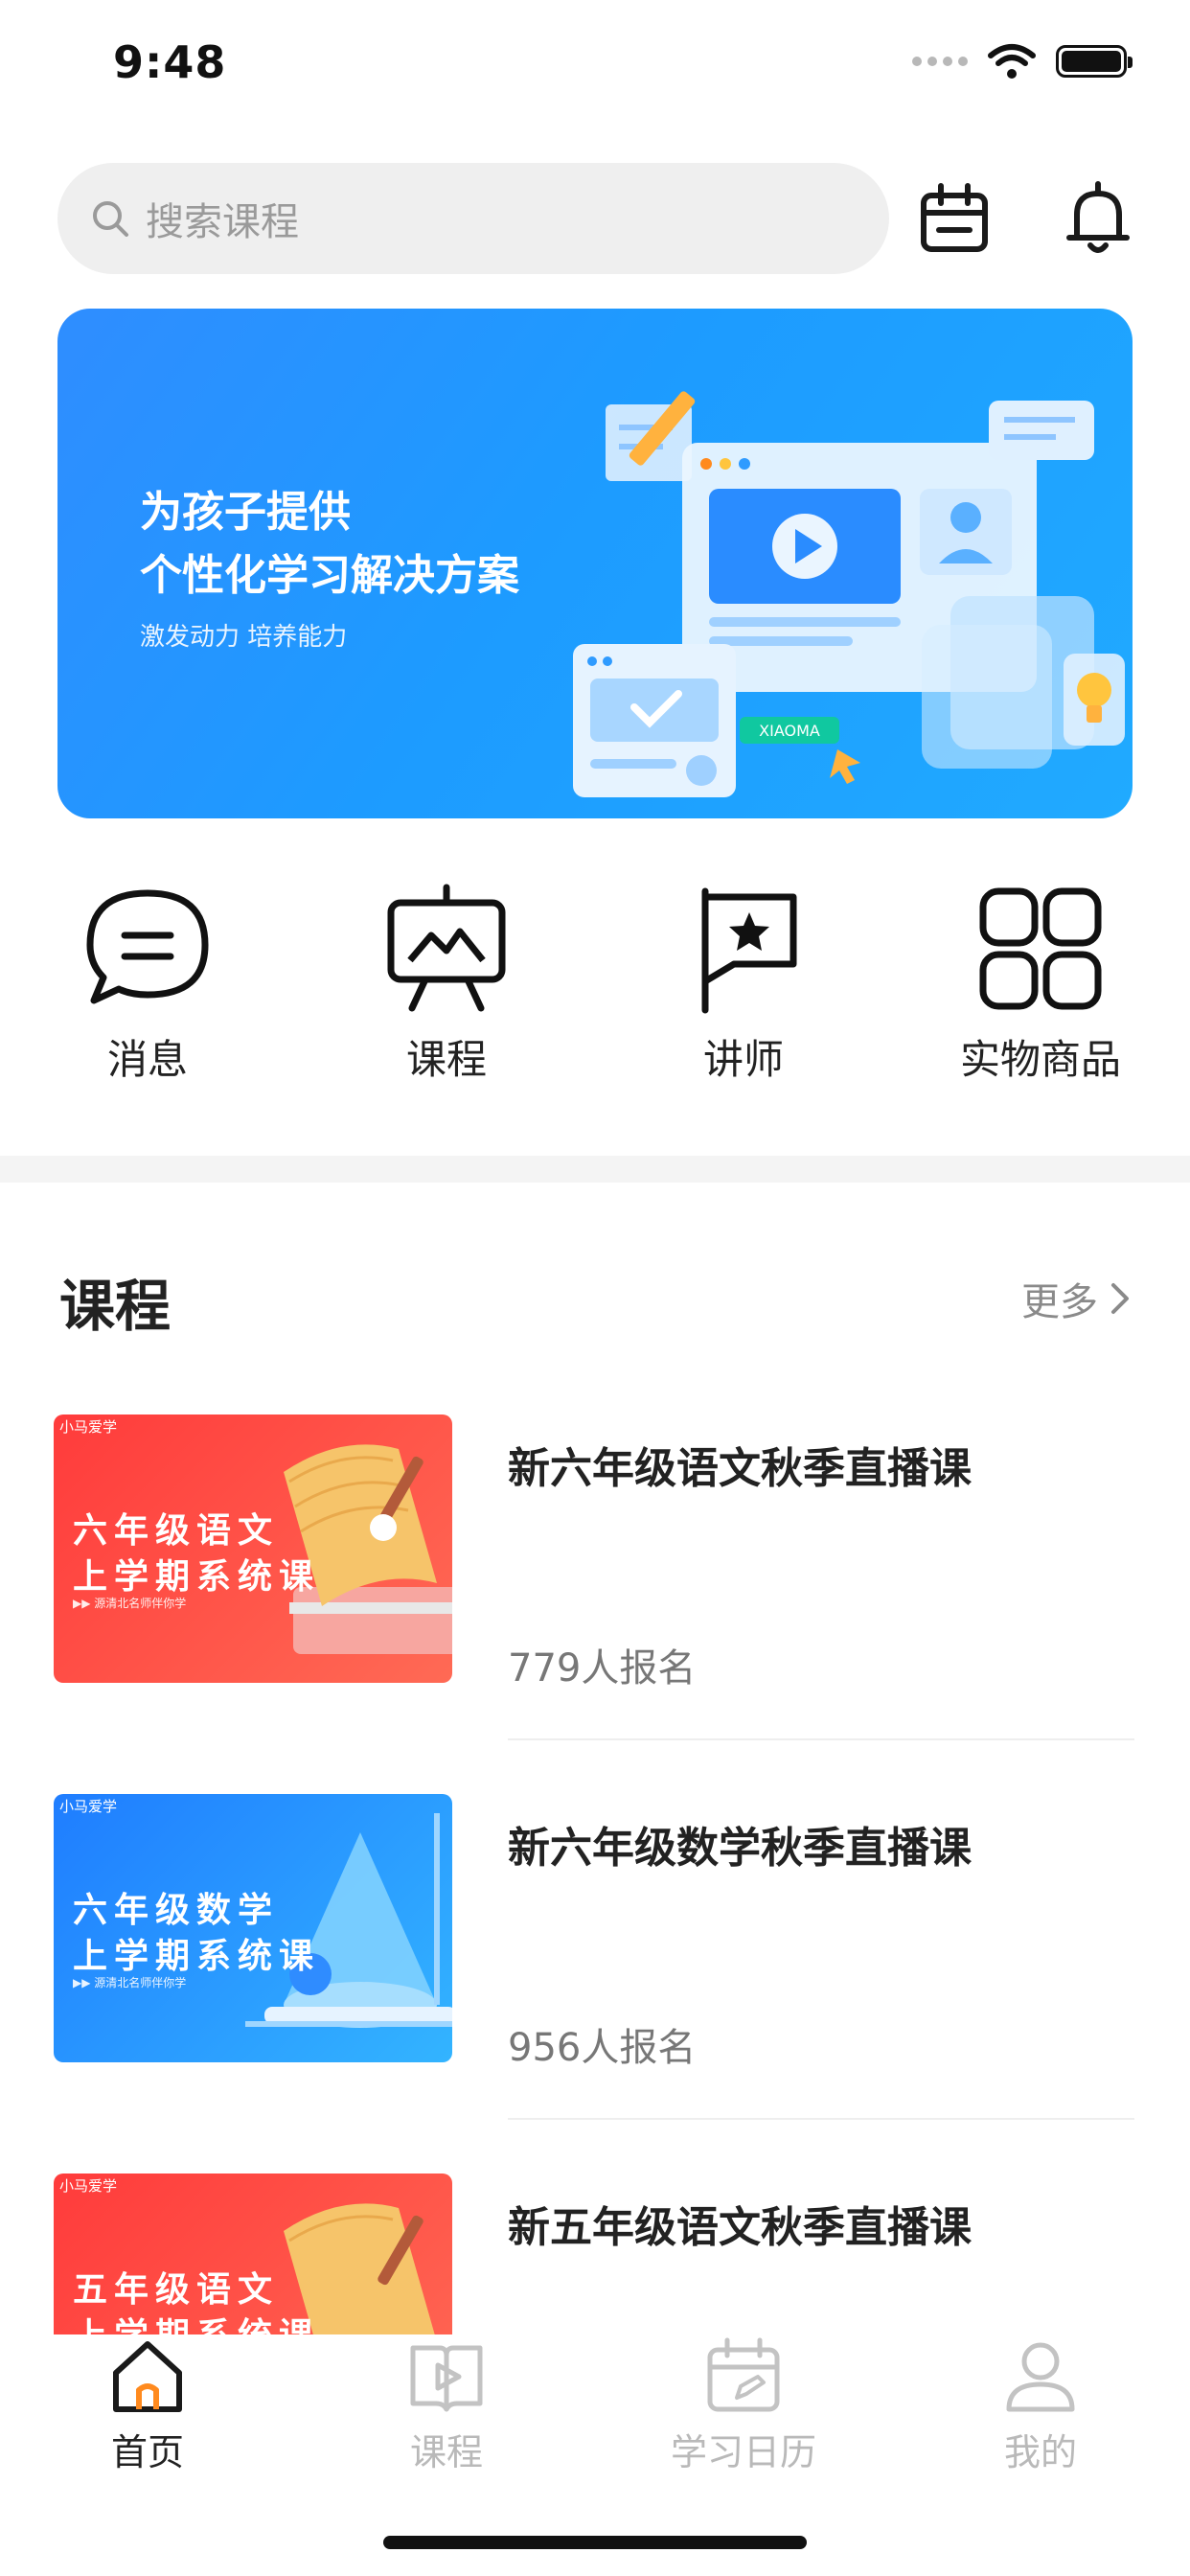 This screenshot has width=1190, height=2576. I want to click on calendar-edit-icon, so click(744, 2374).